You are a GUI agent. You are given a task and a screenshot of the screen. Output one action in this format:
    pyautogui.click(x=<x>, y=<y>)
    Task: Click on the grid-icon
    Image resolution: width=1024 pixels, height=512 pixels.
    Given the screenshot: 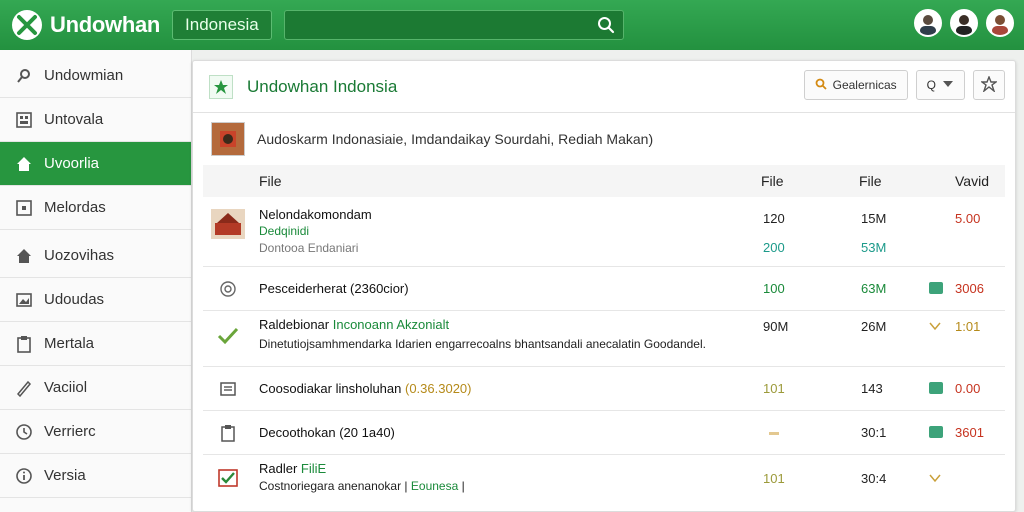 What is the action you would take?
    pyautogui.click(x=24, y=120)
    